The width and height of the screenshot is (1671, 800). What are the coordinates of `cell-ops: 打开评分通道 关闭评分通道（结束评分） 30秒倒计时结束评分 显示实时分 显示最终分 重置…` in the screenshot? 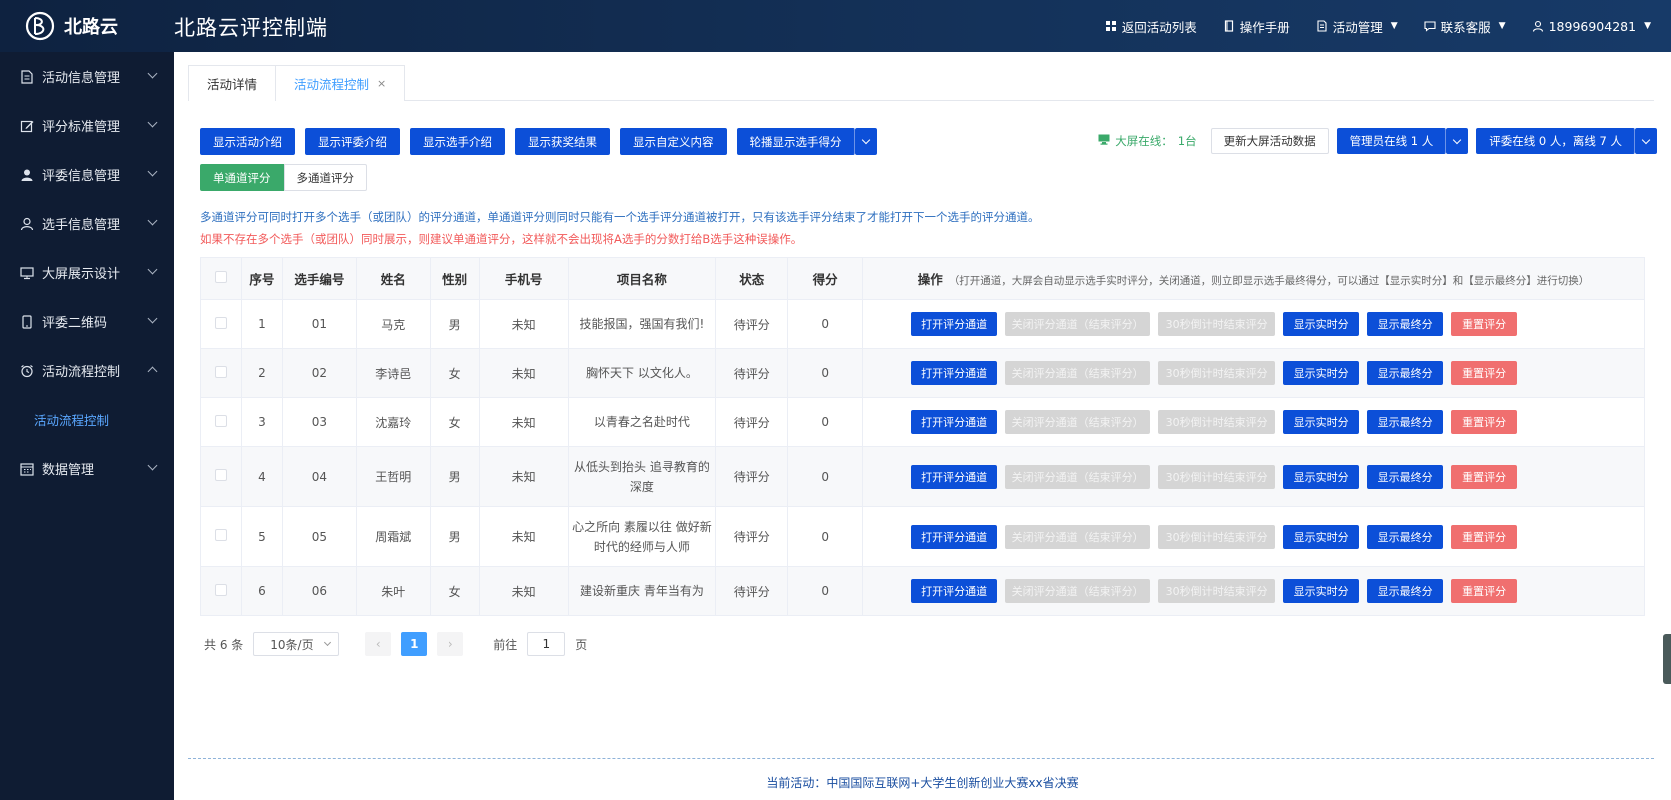 It's located at (1253, 324).